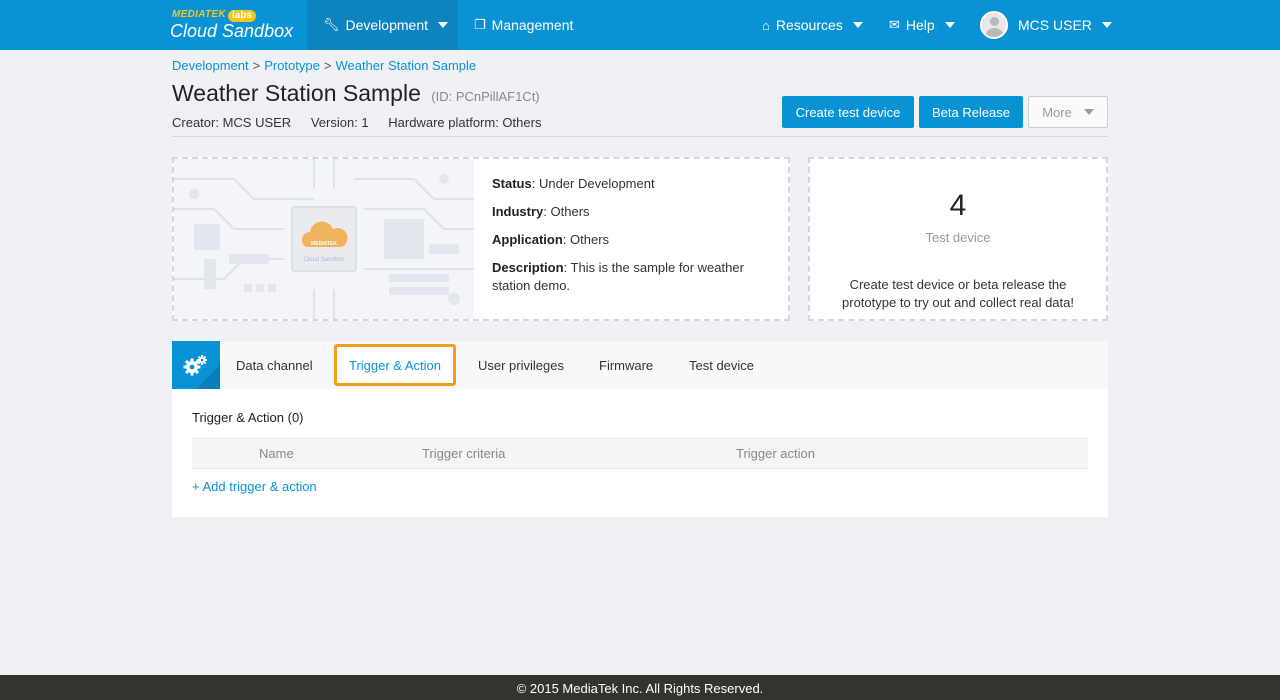  I want to click on nav-user-label: MCS USER, so click(1055, 25).